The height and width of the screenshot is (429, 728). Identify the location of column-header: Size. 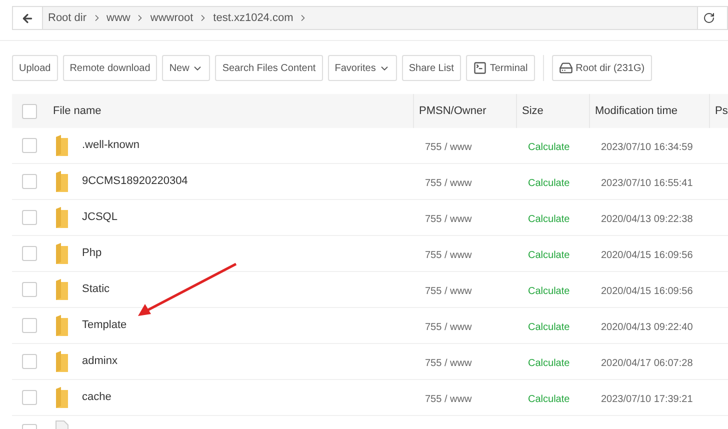
(533, 111).